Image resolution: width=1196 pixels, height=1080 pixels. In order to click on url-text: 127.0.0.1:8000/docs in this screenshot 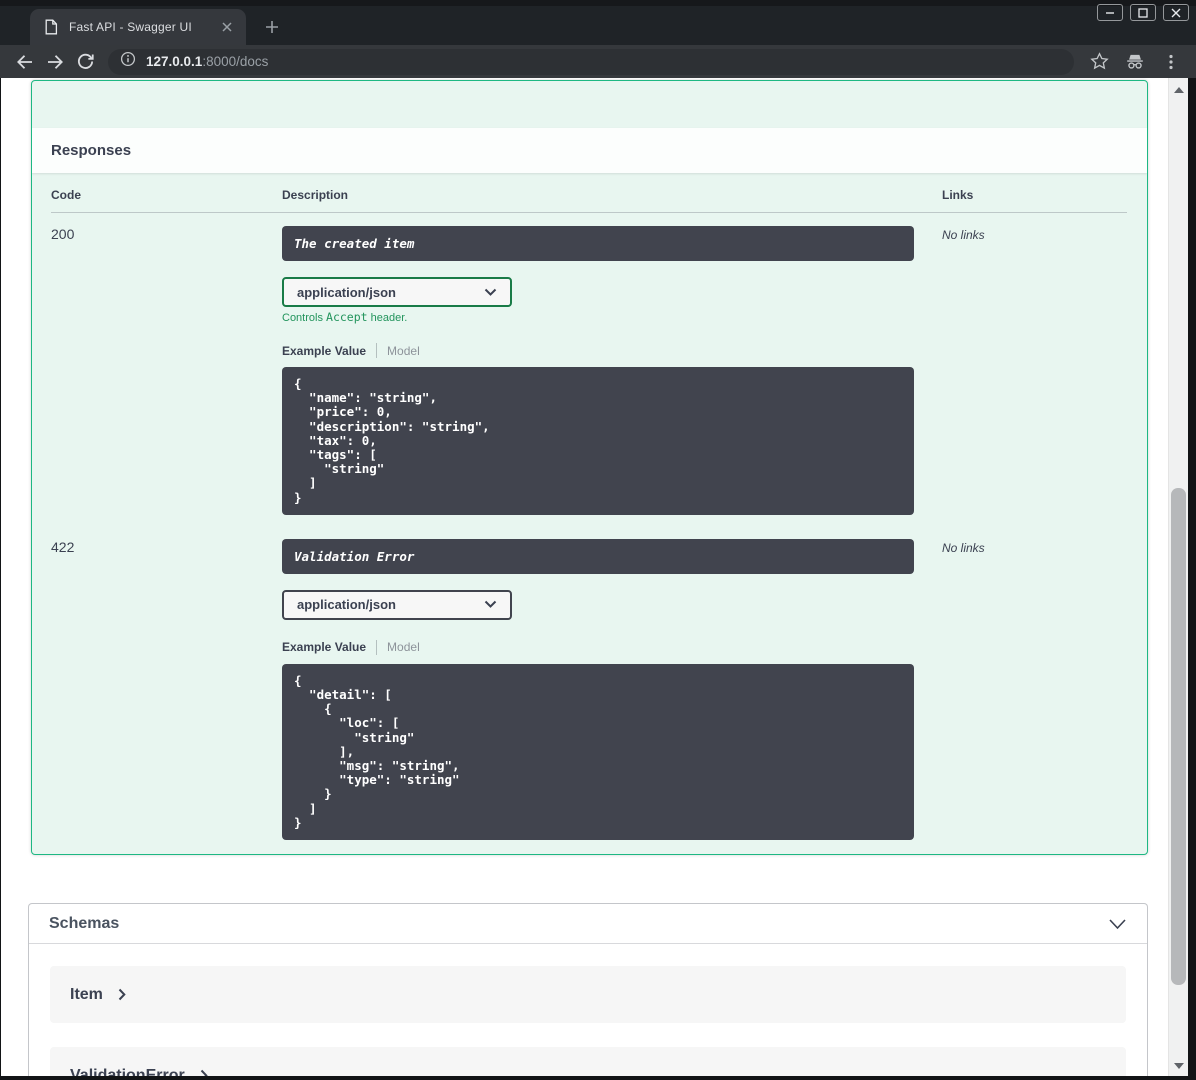, I will do `click(207, 61)`.